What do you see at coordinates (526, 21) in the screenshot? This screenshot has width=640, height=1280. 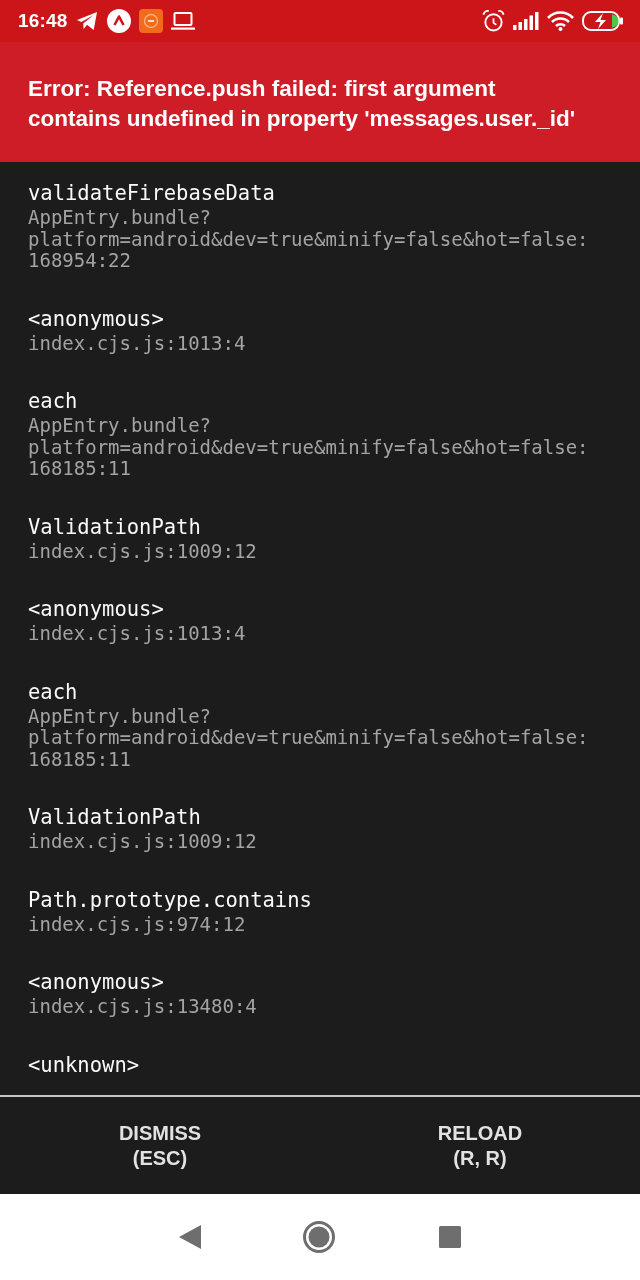 I see `signal-bars-icon` at bounding box center [526, 21].